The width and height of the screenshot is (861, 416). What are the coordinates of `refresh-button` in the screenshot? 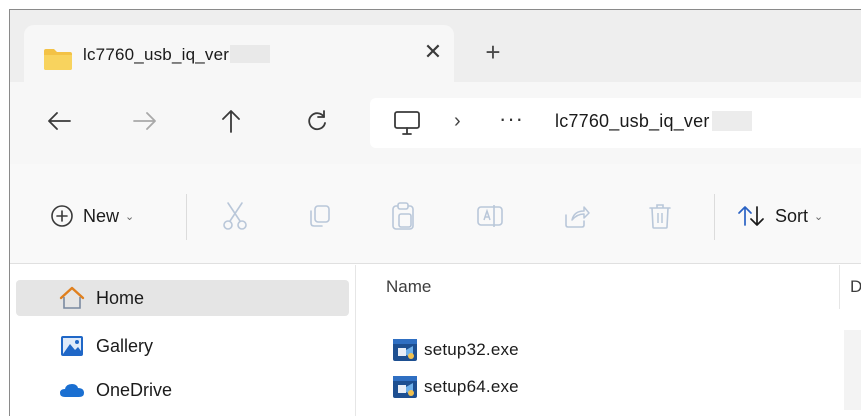 It's located at (317, 121).